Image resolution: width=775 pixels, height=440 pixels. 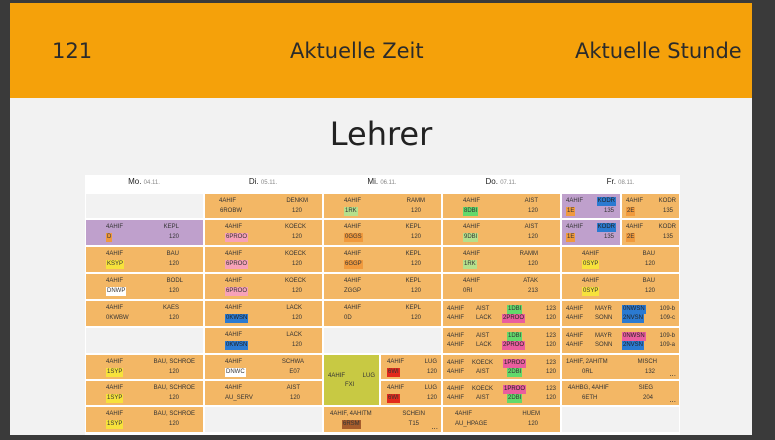 I want to click on page-title: Lehrer, so click(x=381, y=134).